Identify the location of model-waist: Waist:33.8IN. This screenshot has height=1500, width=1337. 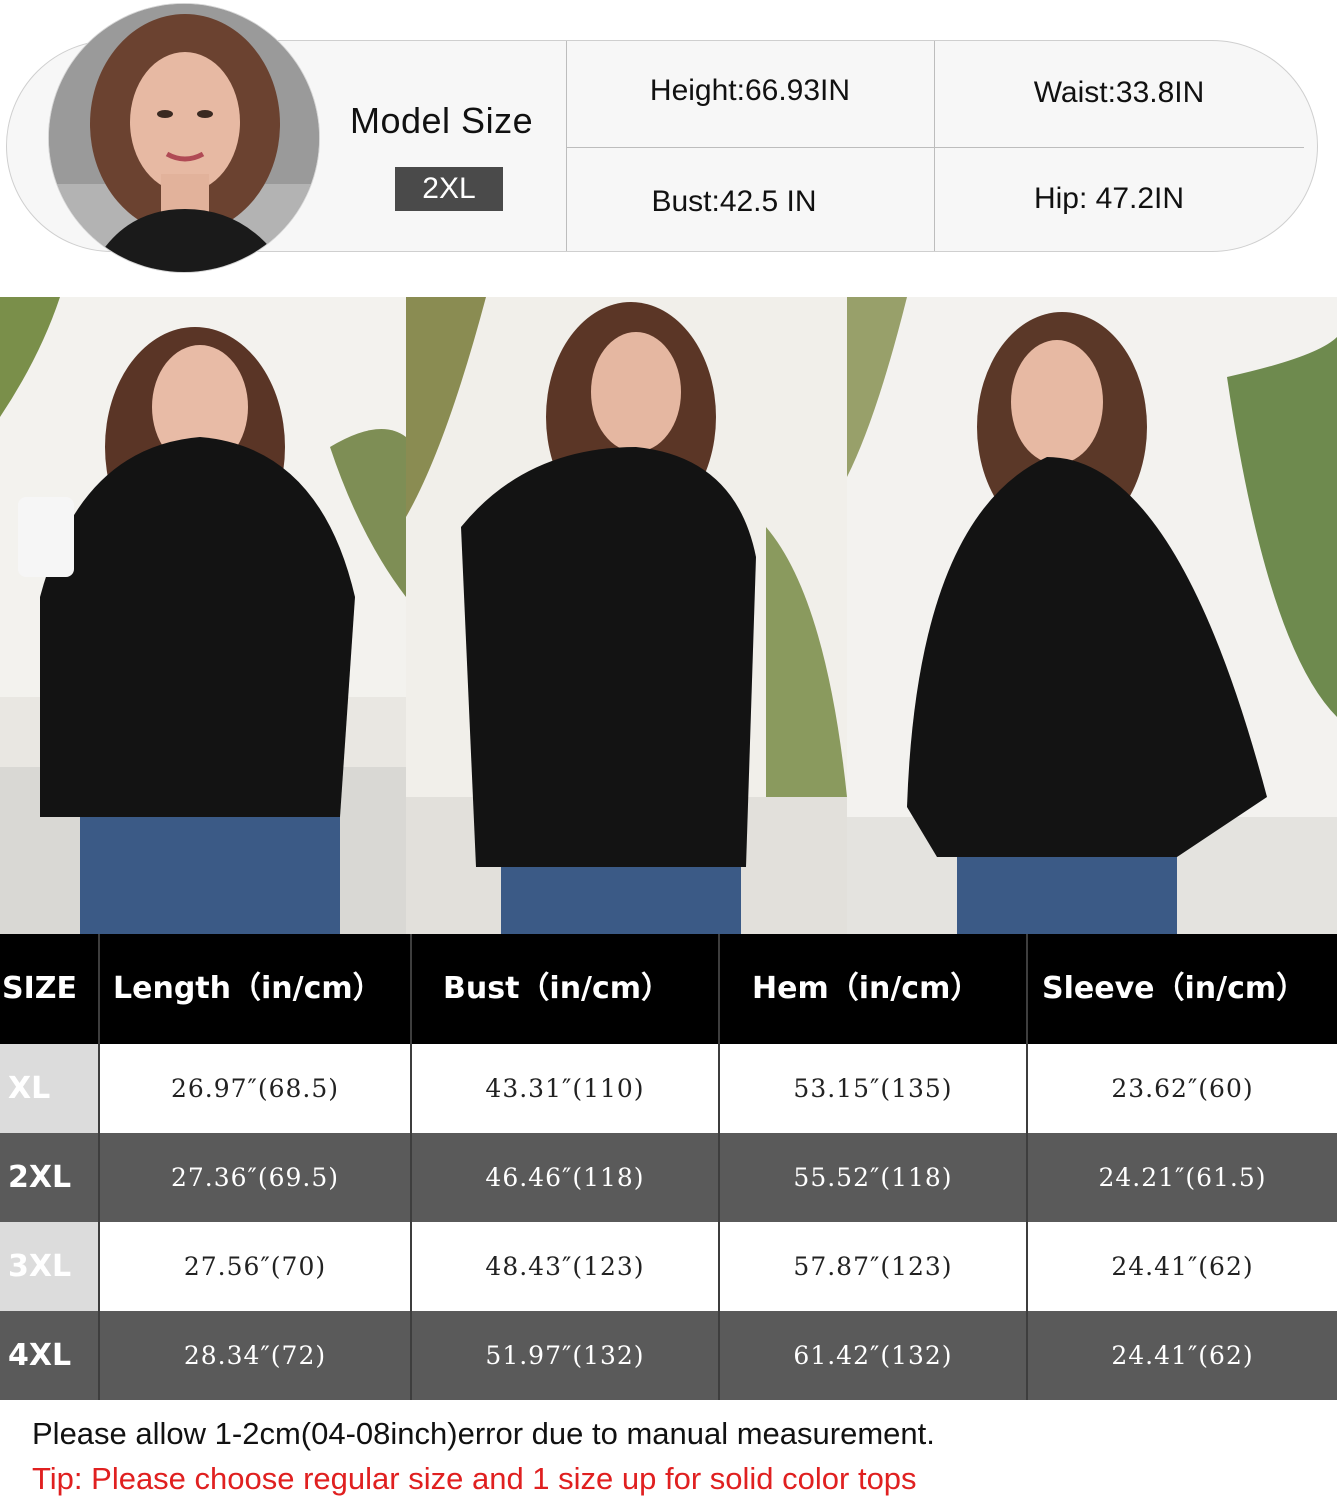
(1119, 92).